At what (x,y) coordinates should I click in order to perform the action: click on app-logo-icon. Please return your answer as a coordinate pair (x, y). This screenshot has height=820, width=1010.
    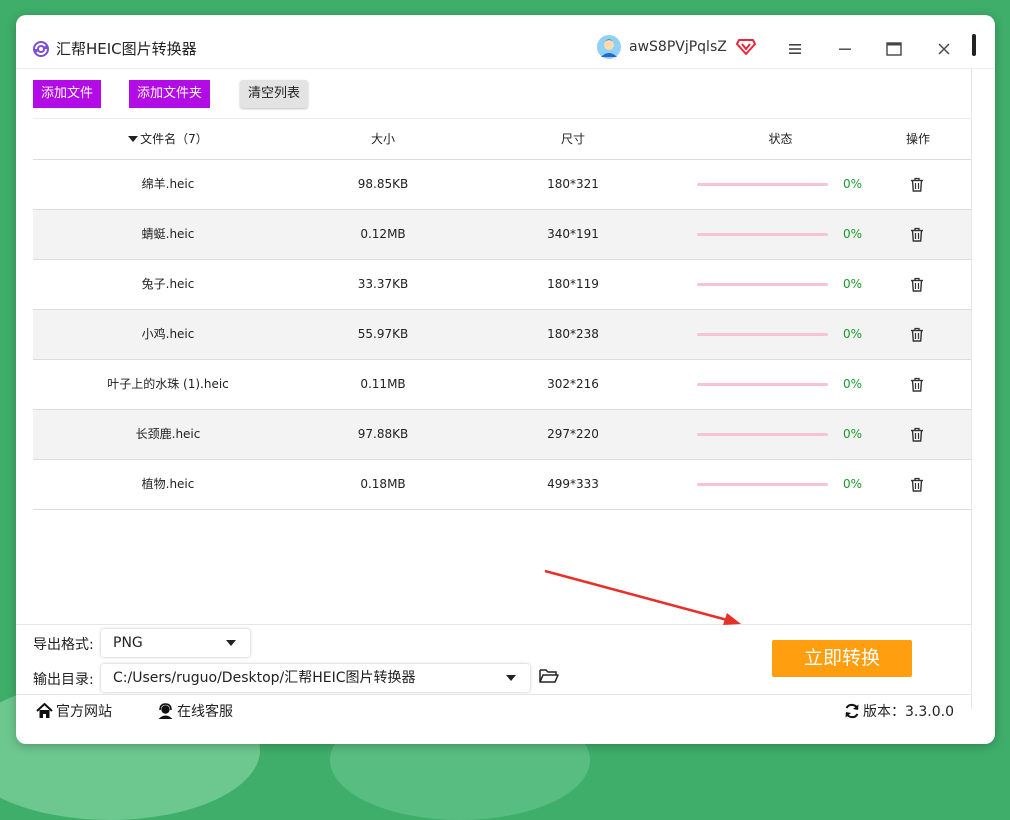
    Looking at the image, I should click on (41, 49).